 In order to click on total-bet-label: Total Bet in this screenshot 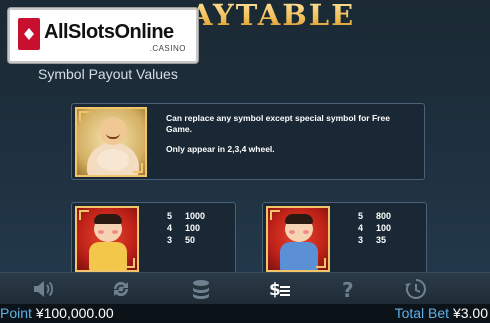, I will do `click(422, 313)`.